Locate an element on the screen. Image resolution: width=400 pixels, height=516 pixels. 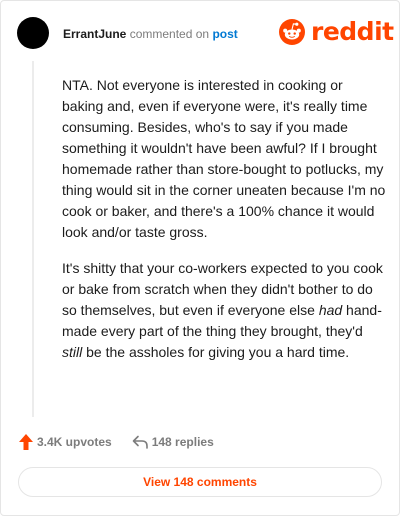
reddit-logo: reddit is located at coordinates (336, 32).